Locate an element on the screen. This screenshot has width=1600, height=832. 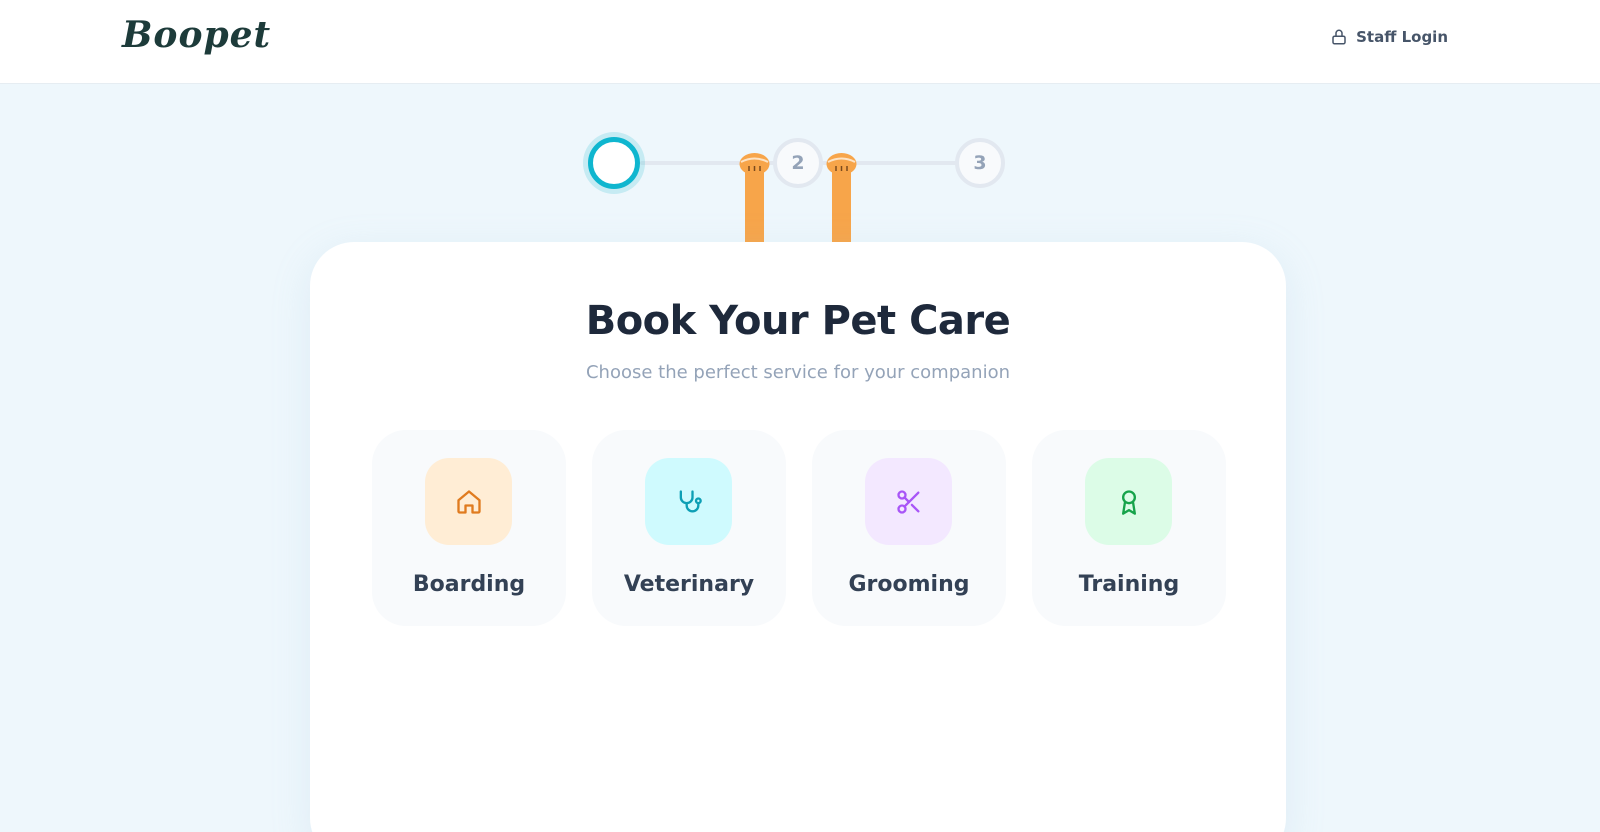
home-icon is located at coordinates (468, 501).